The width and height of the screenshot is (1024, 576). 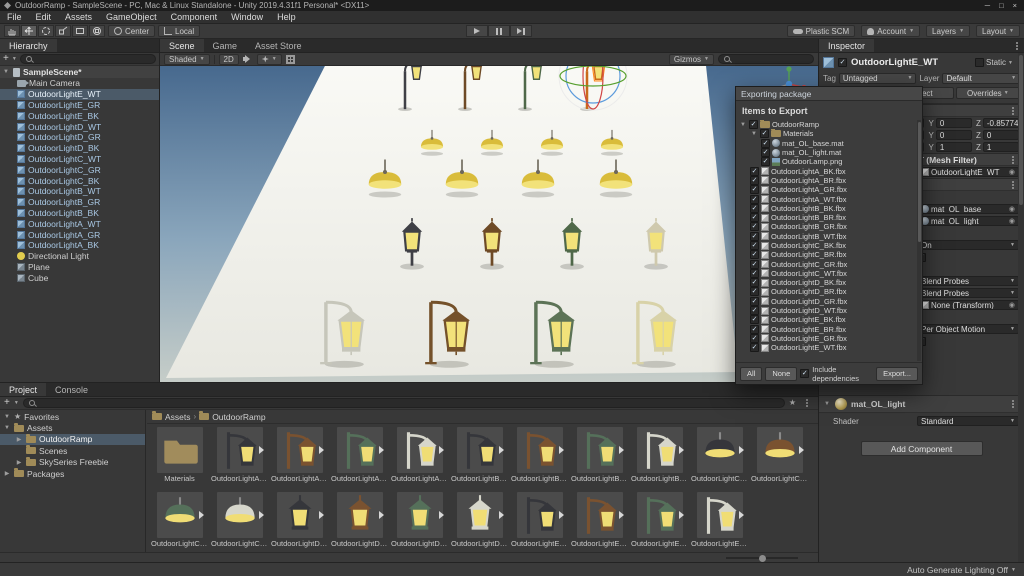 I want to click on asset-outdoorlighta-br: OutdoorLightA_BR, so click(x=299, y=459).